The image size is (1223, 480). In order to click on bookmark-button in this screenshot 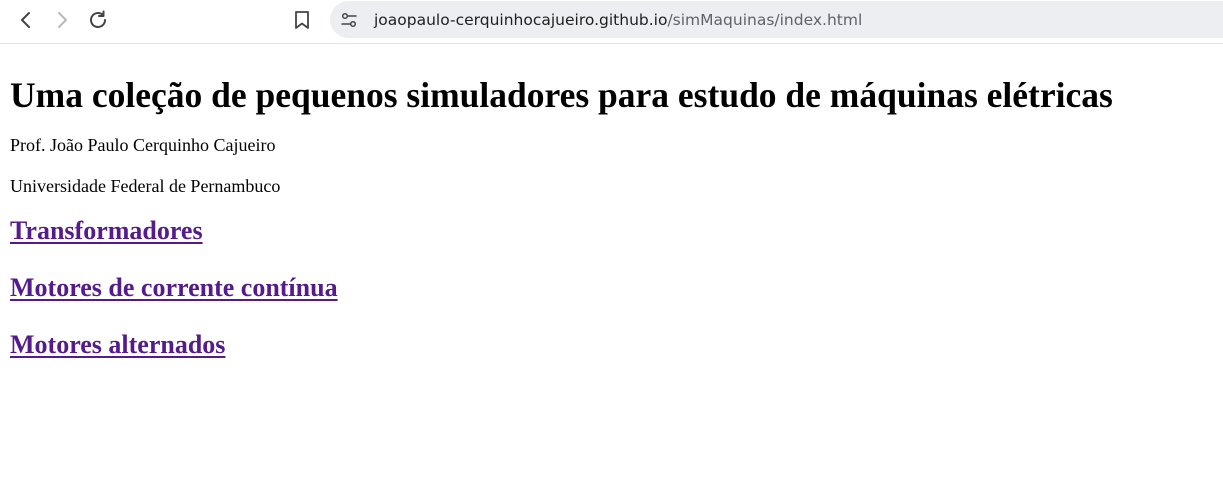, I will do `click(302, 20)`.